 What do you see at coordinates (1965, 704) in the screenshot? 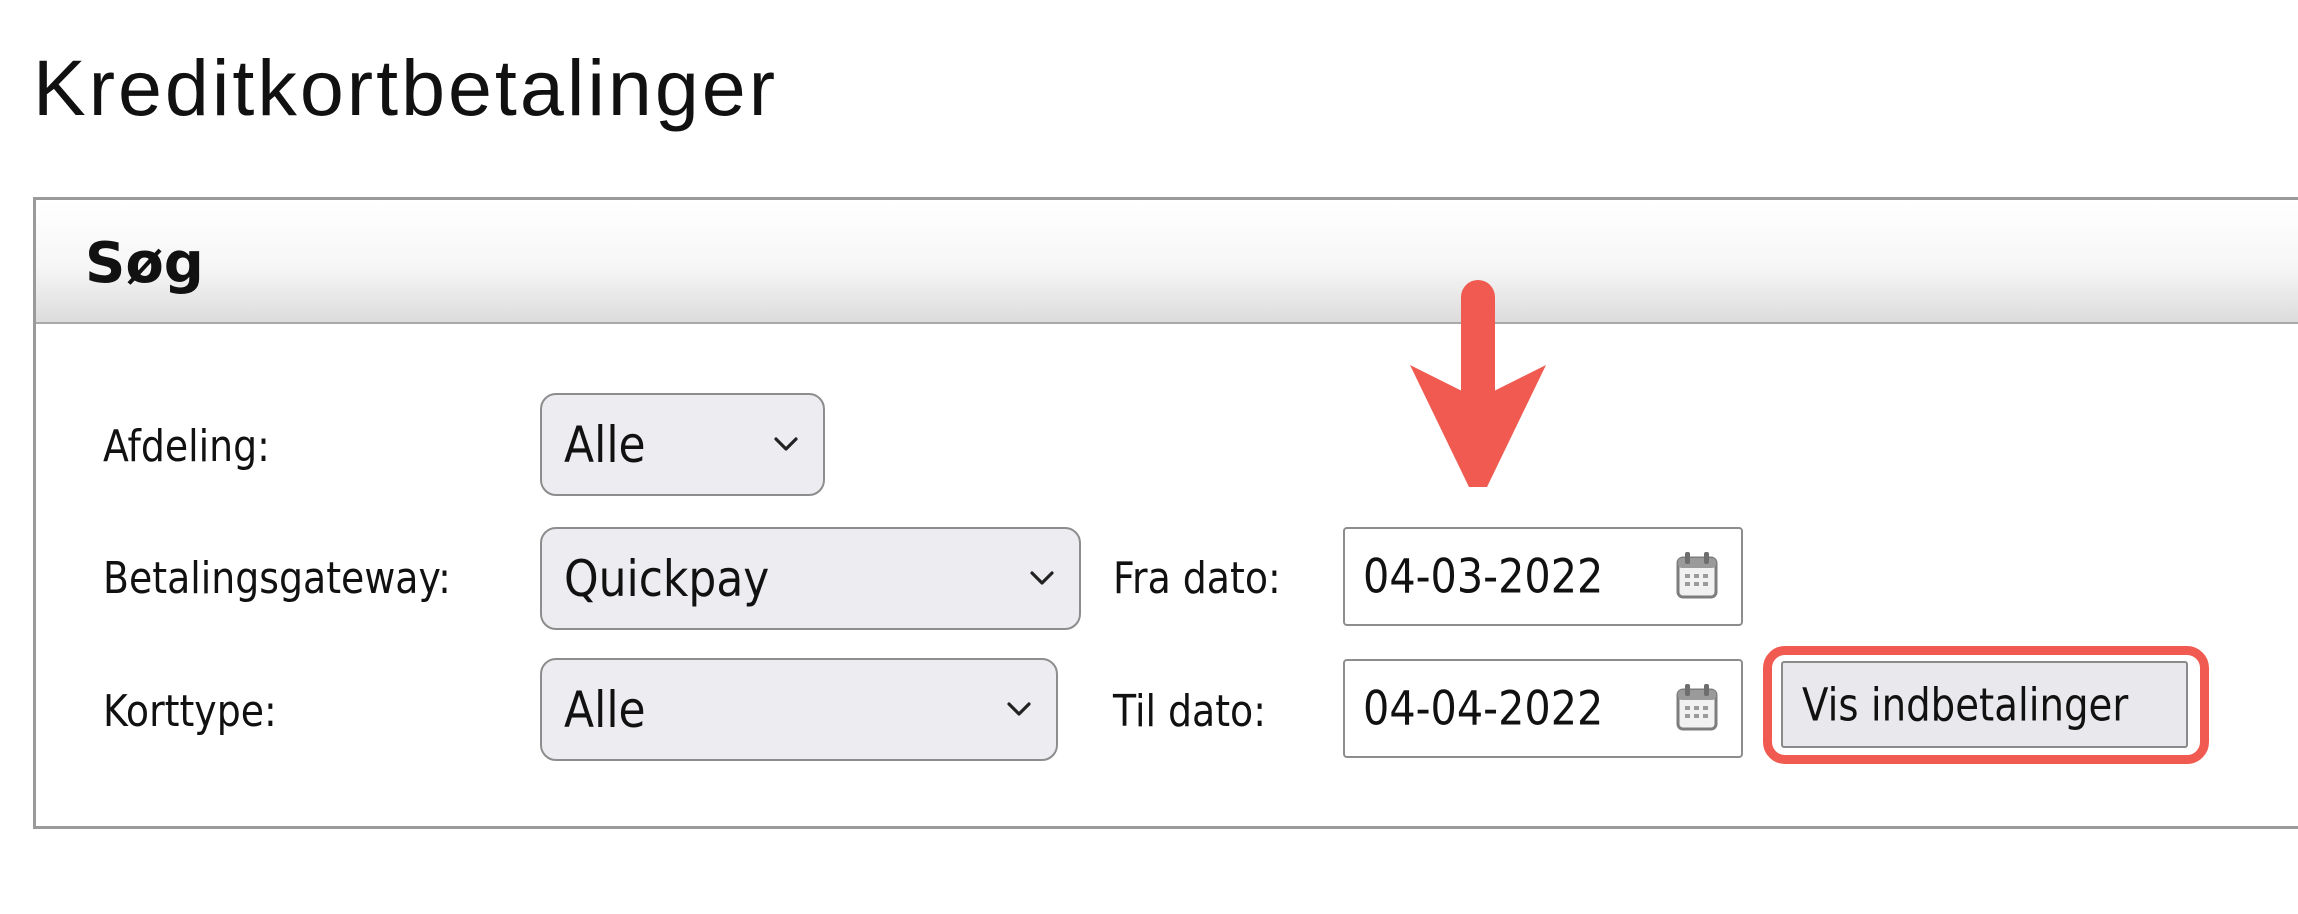
I see `vis-indbetalinger-button-label: Vis indbetalinger` at bounding box center [1965, 704].